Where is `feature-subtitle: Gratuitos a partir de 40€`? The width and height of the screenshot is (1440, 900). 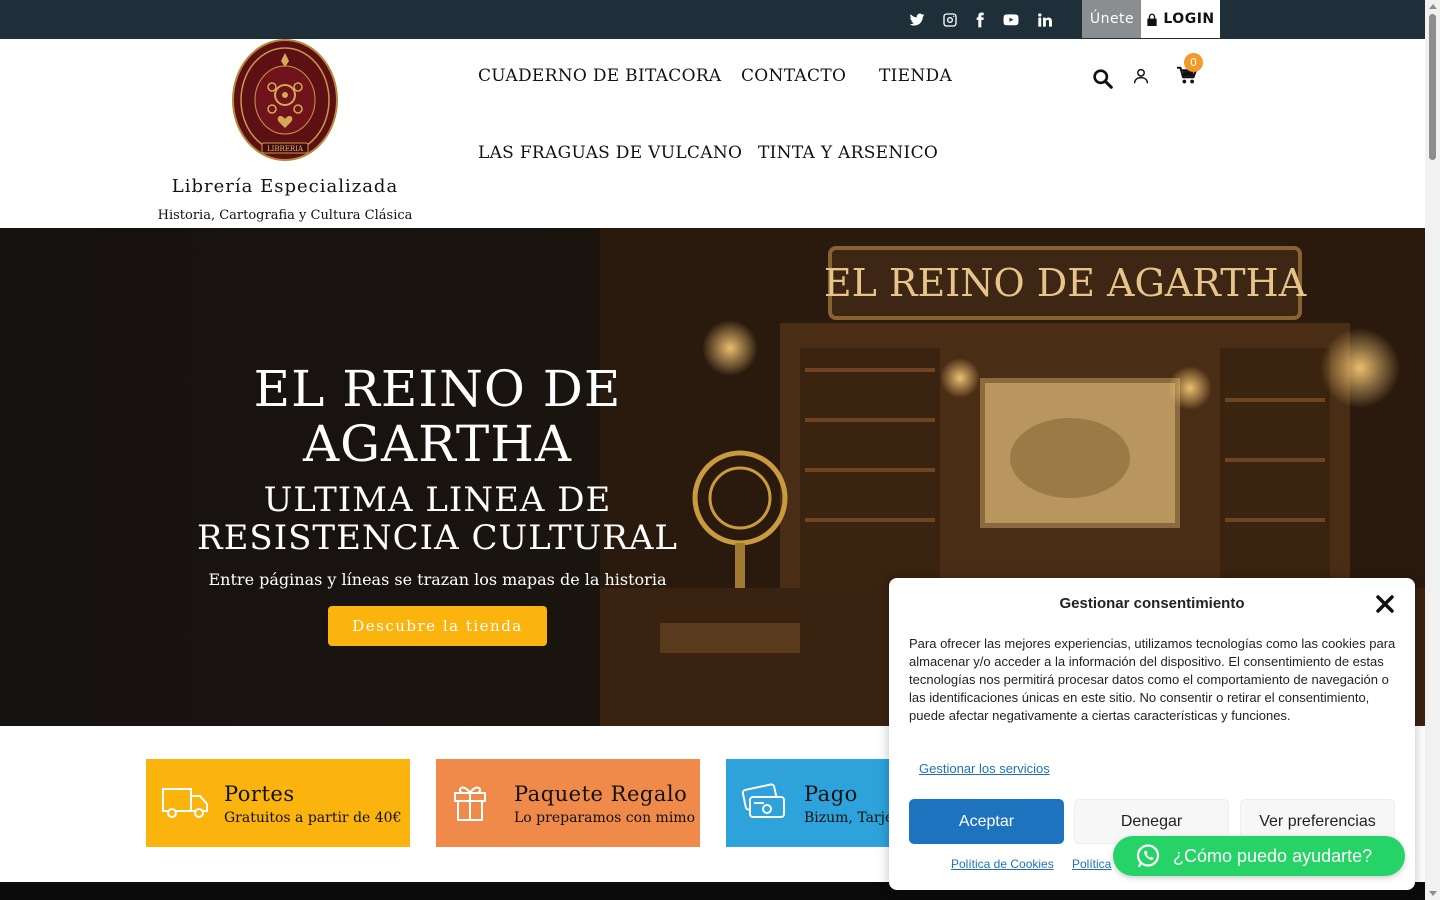
feature-subtitle: Gratuitos a partir de 40€ is located at coordinates (313, 818).